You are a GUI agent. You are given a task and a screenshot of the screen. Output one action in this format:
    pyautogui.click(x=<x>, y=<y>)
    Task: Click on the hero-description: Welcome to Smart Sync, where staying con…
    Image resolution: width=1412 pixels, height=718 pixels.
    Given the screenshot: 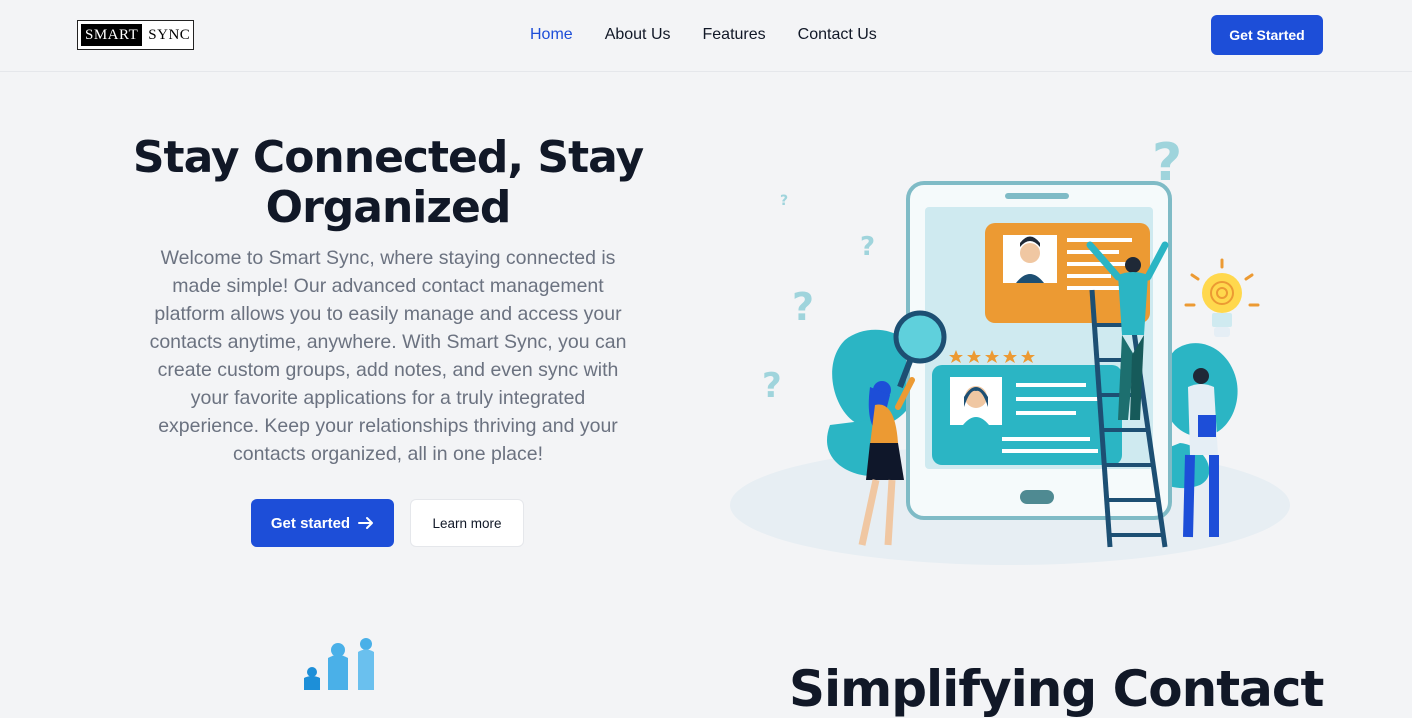 What is the action you would take?
    pyautogui.click(x=388, y=356)
    